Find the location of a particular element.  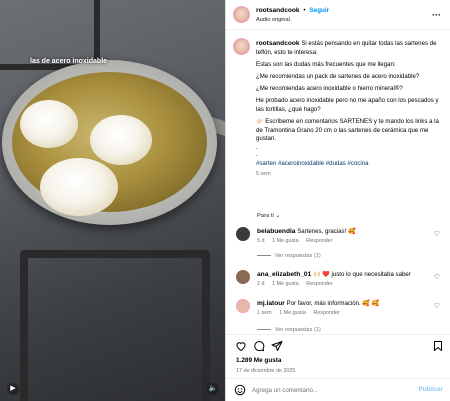

comment-input is located at coordinates (327, 390).